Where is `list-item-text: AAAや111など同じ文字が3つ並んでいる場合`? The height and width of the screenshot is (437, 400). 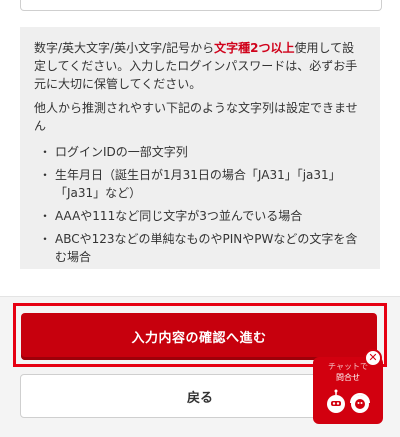 list-item-text: AAAや111など同じ文字が3つ並んでいる場合 is located at coordinates (179, 216).